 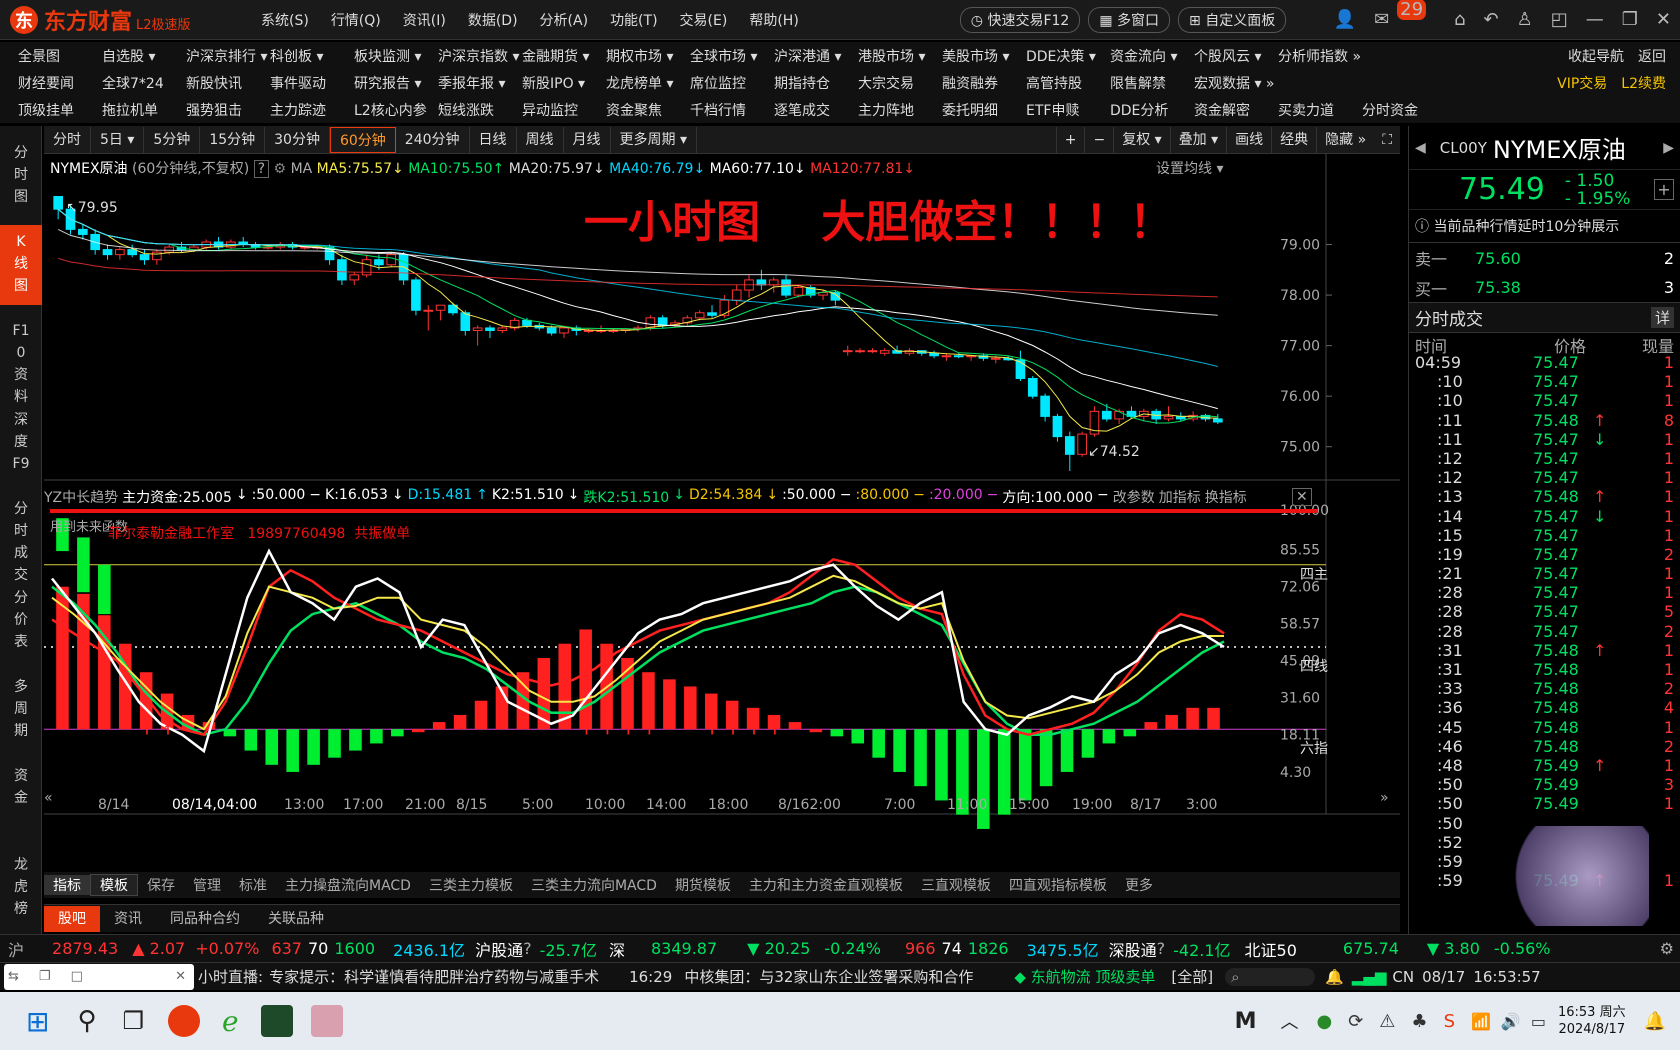 What do you see at coordinates (42, 110) in the screenshot?
I see `nav3-item-0: 顶级挂单` at bounding box center [42, 110].